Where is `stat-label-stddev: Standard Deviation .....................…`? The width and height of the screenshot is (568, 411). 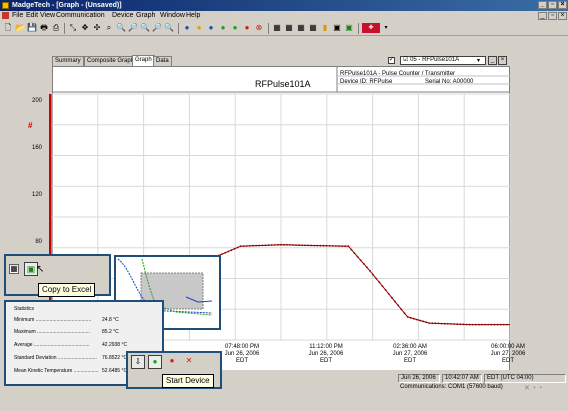 stat-label-stddev: Standard Deviation .....................… is located at coordinates (55, 358).